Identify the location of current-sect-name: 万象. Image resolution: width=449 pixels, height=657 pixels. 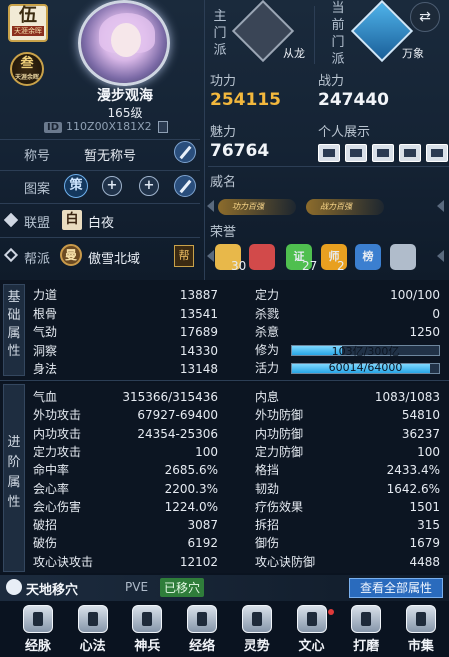
(413, 53).